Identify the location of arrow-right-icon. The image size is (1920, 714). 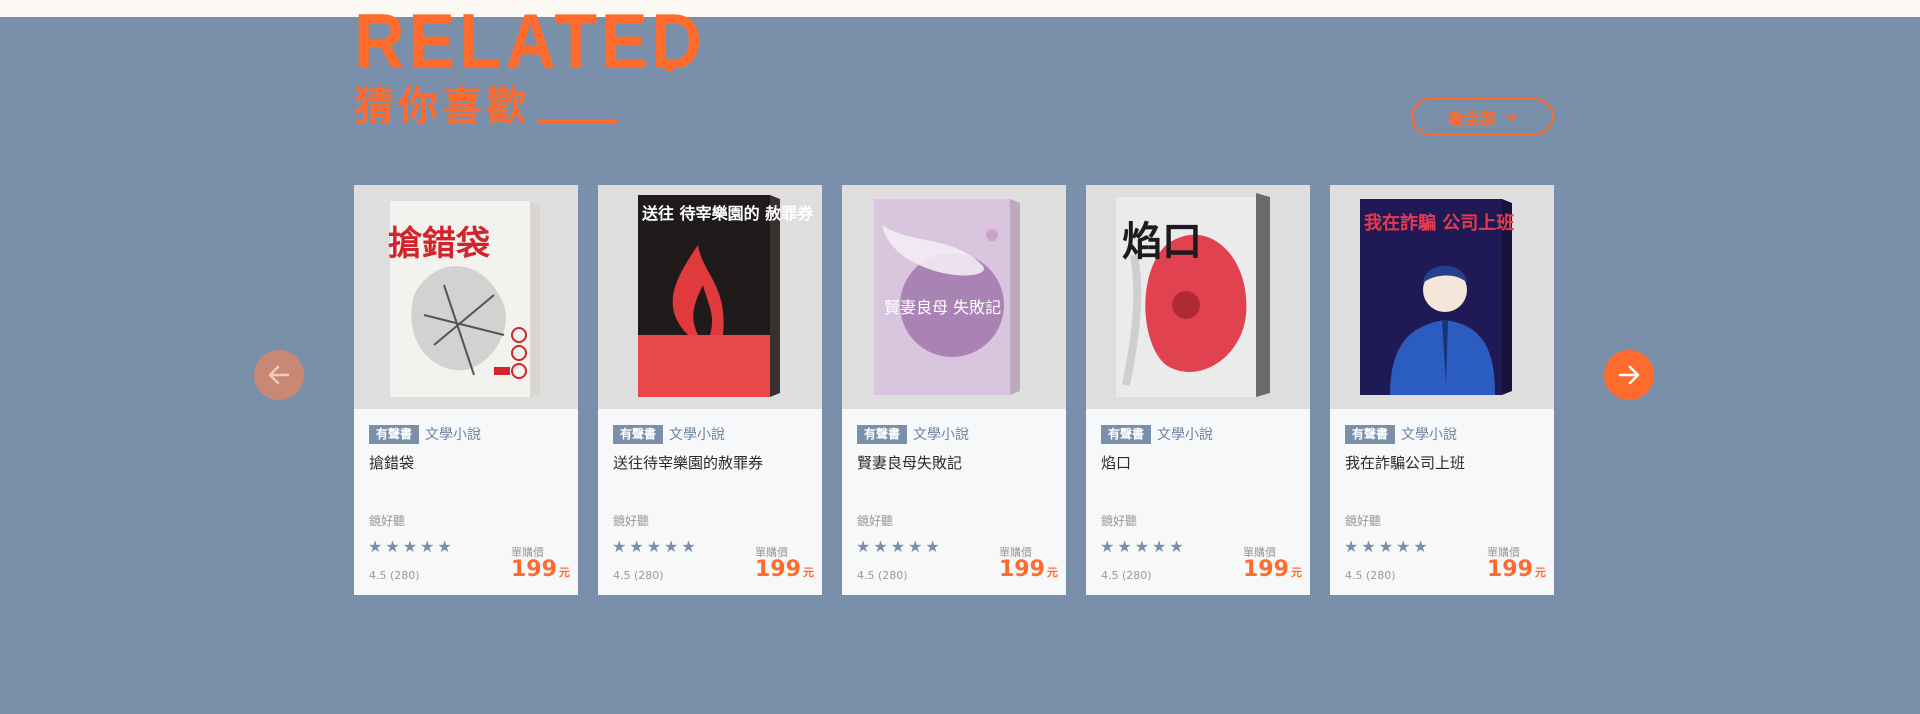
(1629, 375).